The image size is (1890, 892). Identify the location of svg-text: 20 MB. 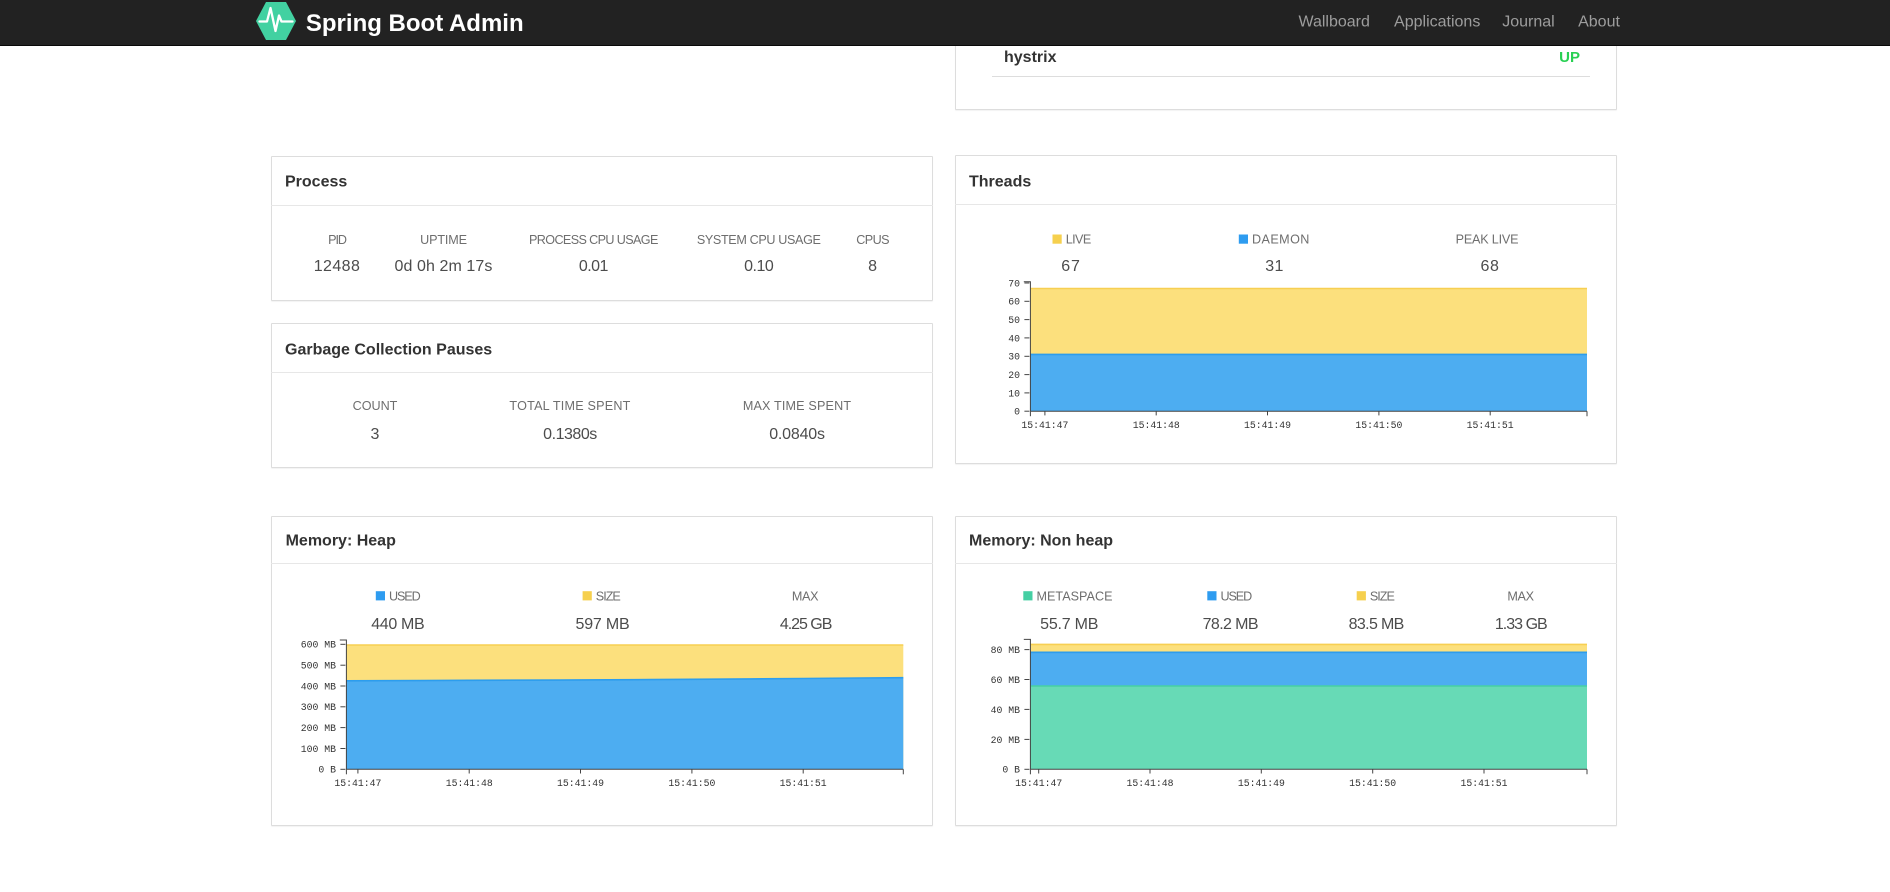
(1006, 740).